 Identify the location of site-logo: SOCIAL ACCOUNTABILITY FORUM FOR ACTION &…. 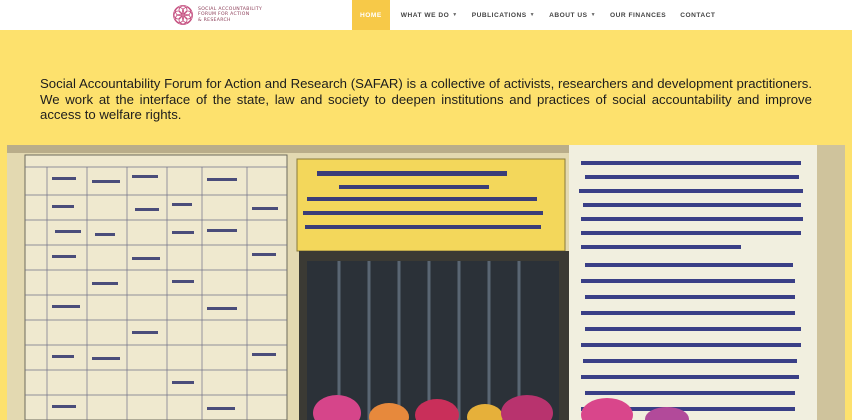
(217, 15).